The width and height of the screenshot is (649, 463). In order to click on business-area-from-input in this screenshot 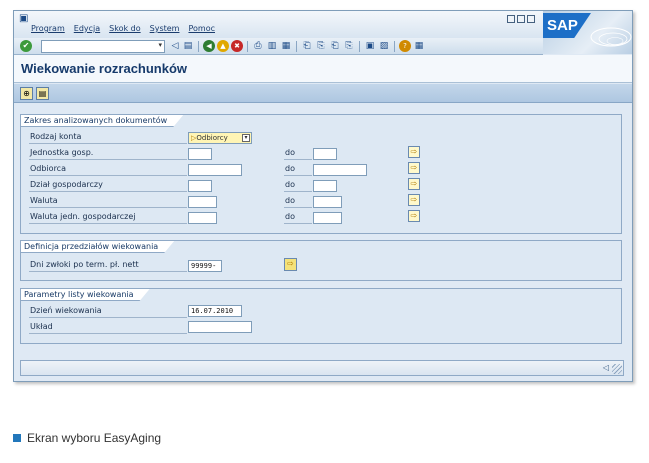, I will do `click(200, 186)`.